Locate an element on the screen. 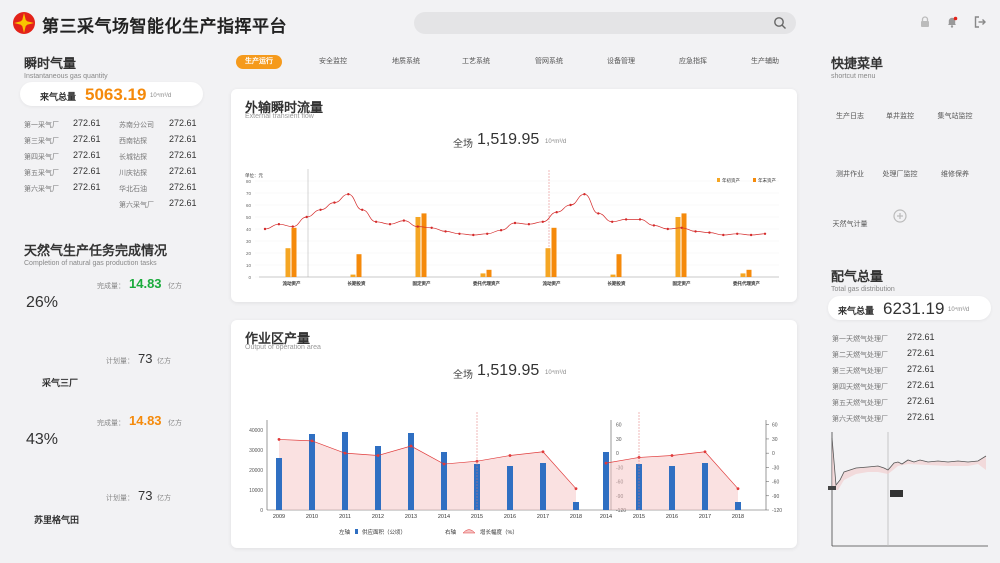  bar-chart-icon is located at coordinates (955, 100).